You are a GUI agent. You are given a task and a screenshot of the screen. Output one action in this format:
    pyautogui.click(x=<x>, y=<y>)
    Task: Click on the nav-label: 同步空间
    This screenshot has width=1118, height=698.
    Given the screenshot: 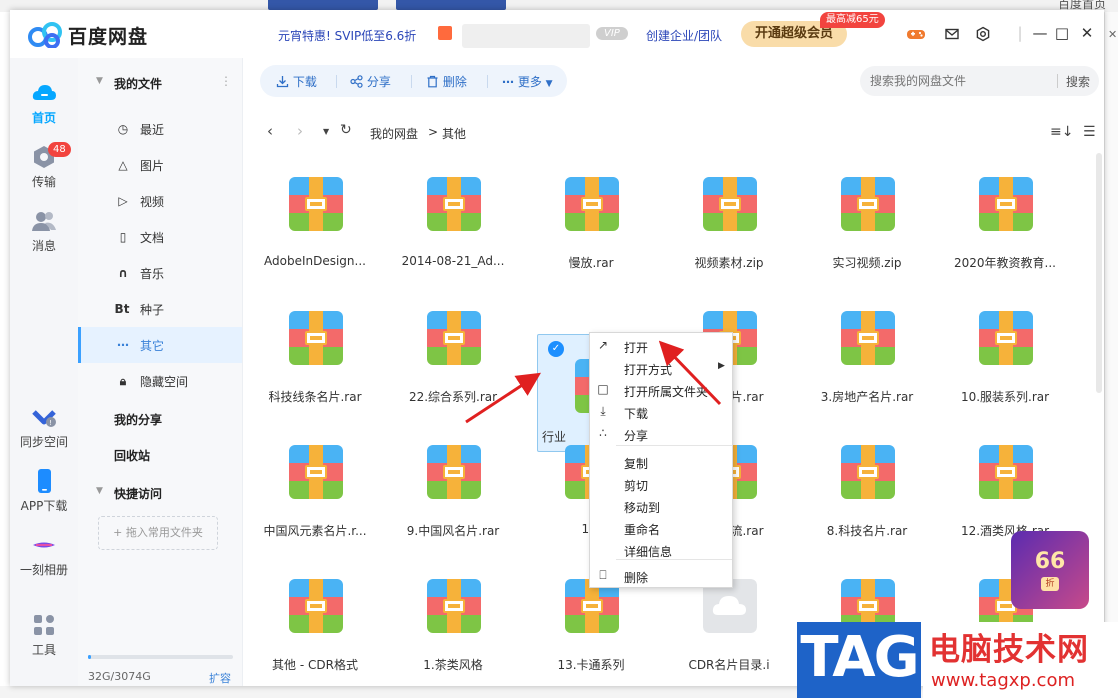 What is the action you would take?
    pyautogui.click(x=43, y=442)
    